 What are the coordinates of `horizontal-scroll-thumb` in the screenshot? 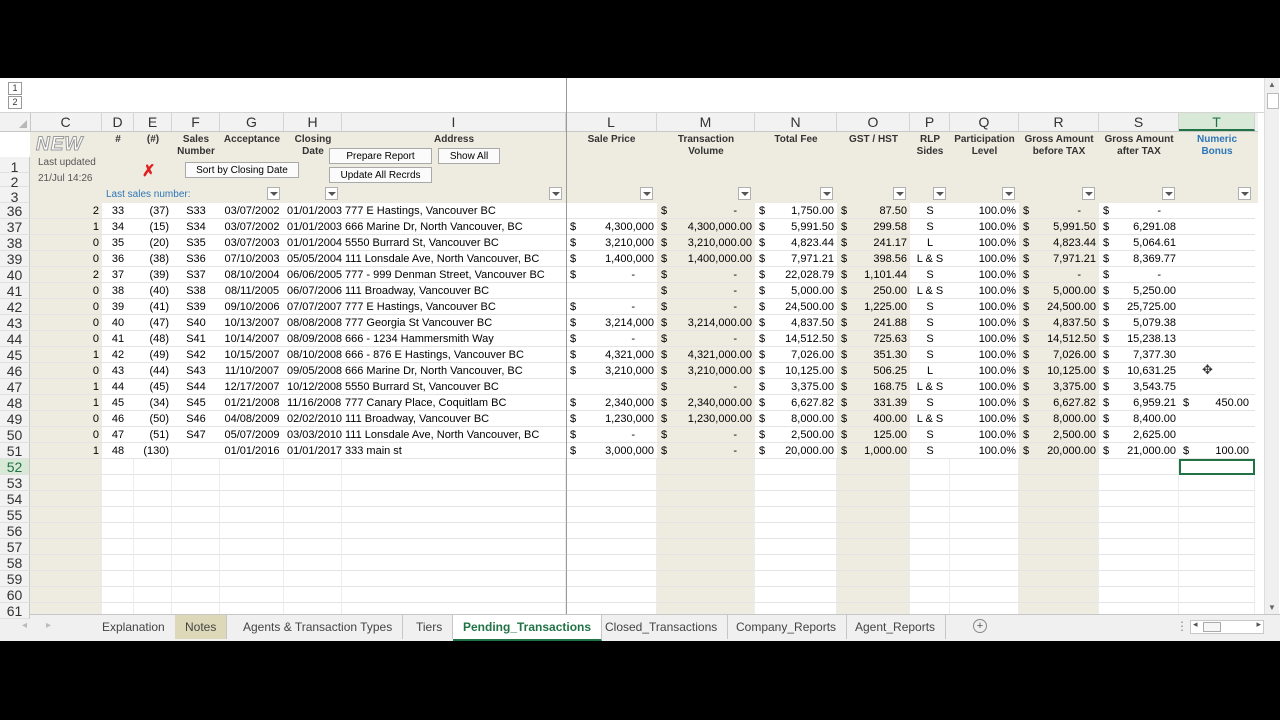 It's located at (1212, 627).